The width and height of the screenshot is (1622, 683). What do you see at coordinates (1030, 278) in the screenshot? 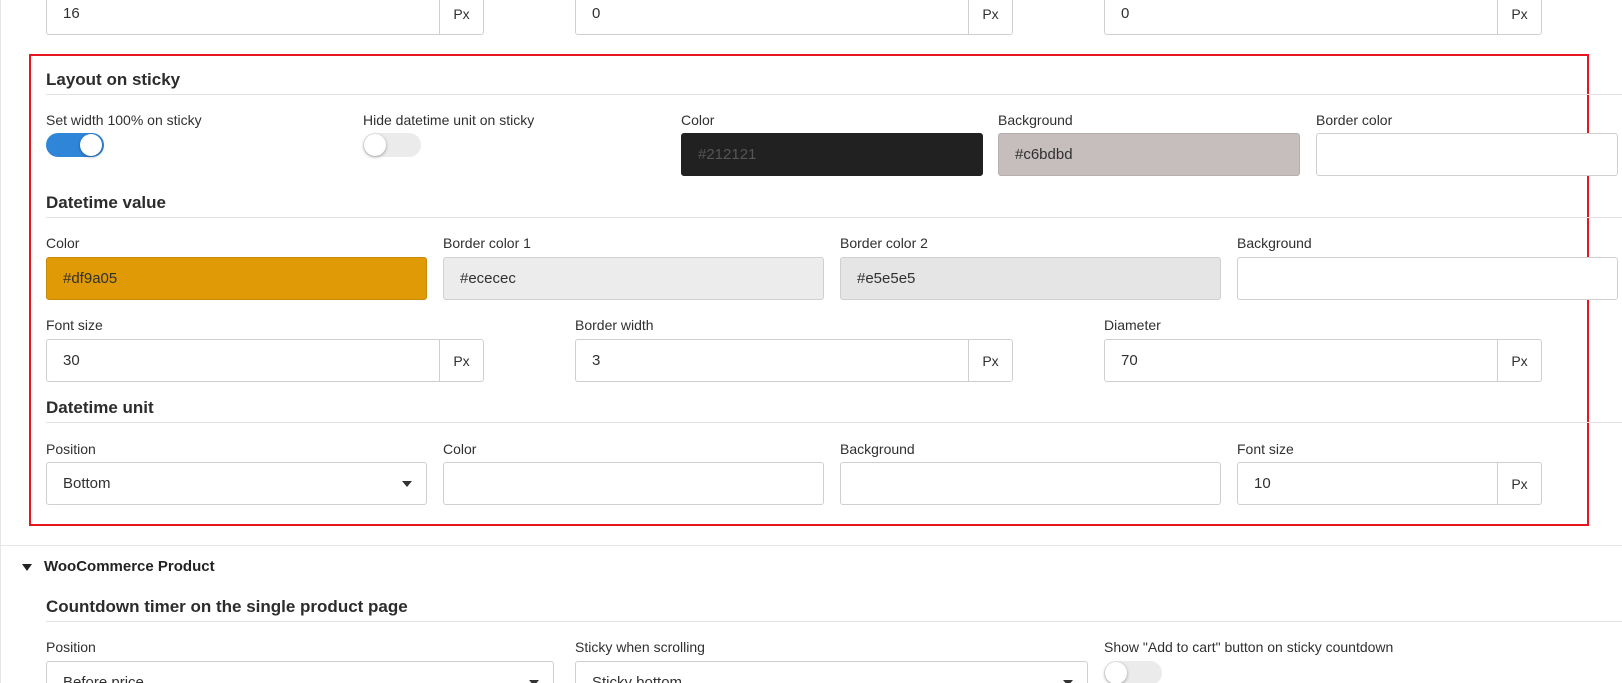
I see `border-color2-input: #e5e5e5` at bounding box center [1030, 278].